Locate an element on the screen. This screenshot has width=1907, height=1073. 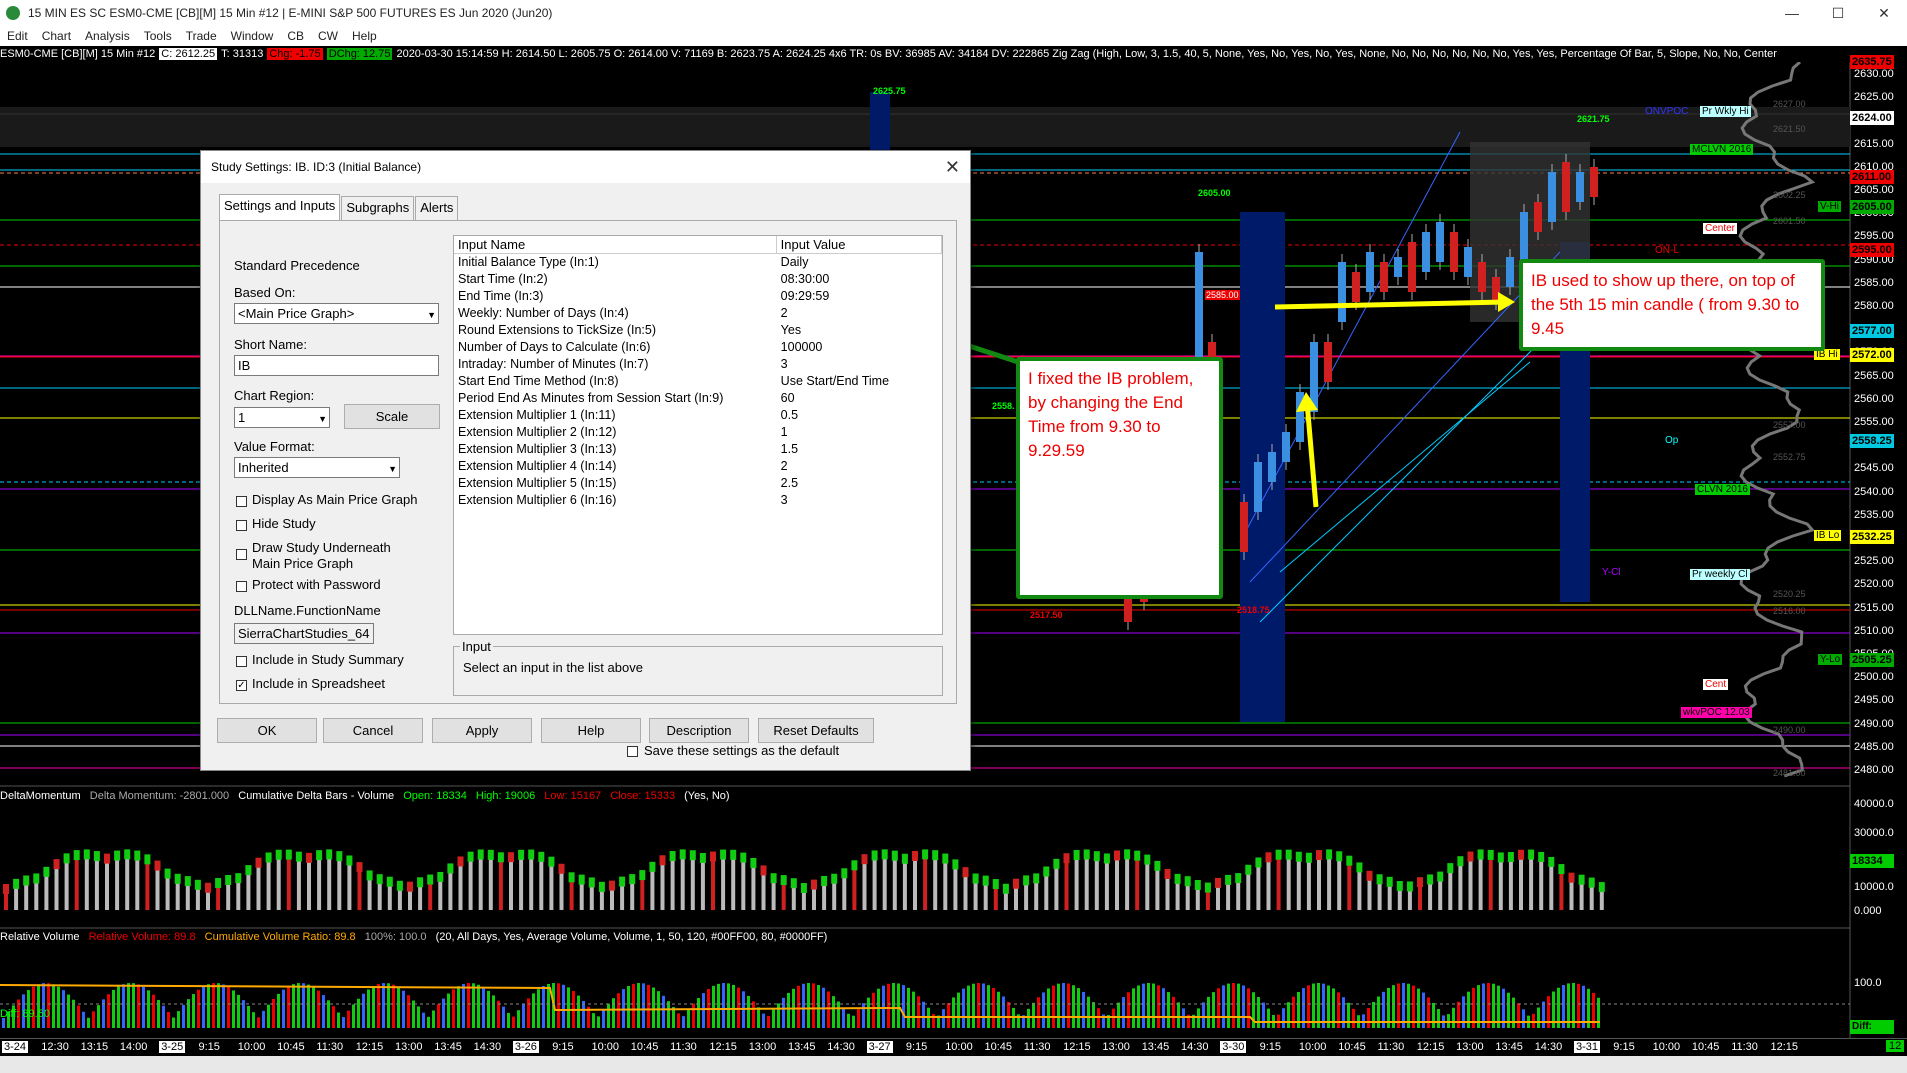
short-name-input: IB is located at coordinates (336, 365).